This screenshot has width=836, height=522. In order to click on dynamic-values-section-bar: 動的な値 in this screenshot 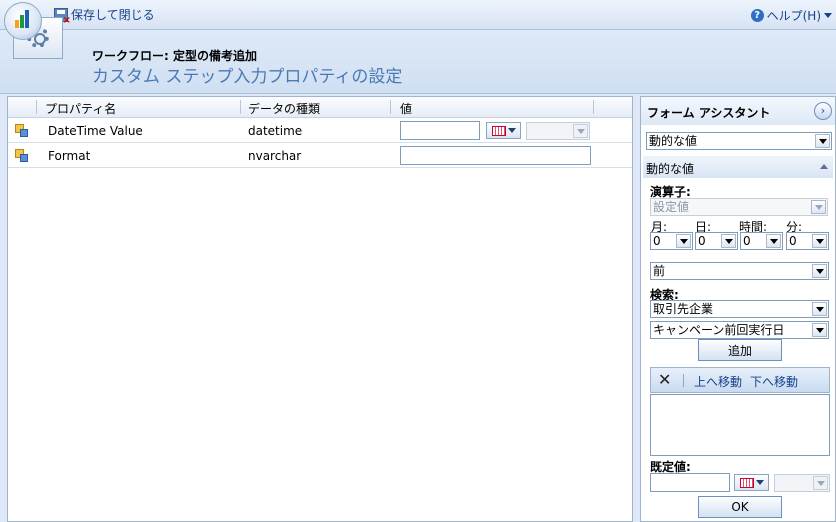, I will do `click(738, 167)`.